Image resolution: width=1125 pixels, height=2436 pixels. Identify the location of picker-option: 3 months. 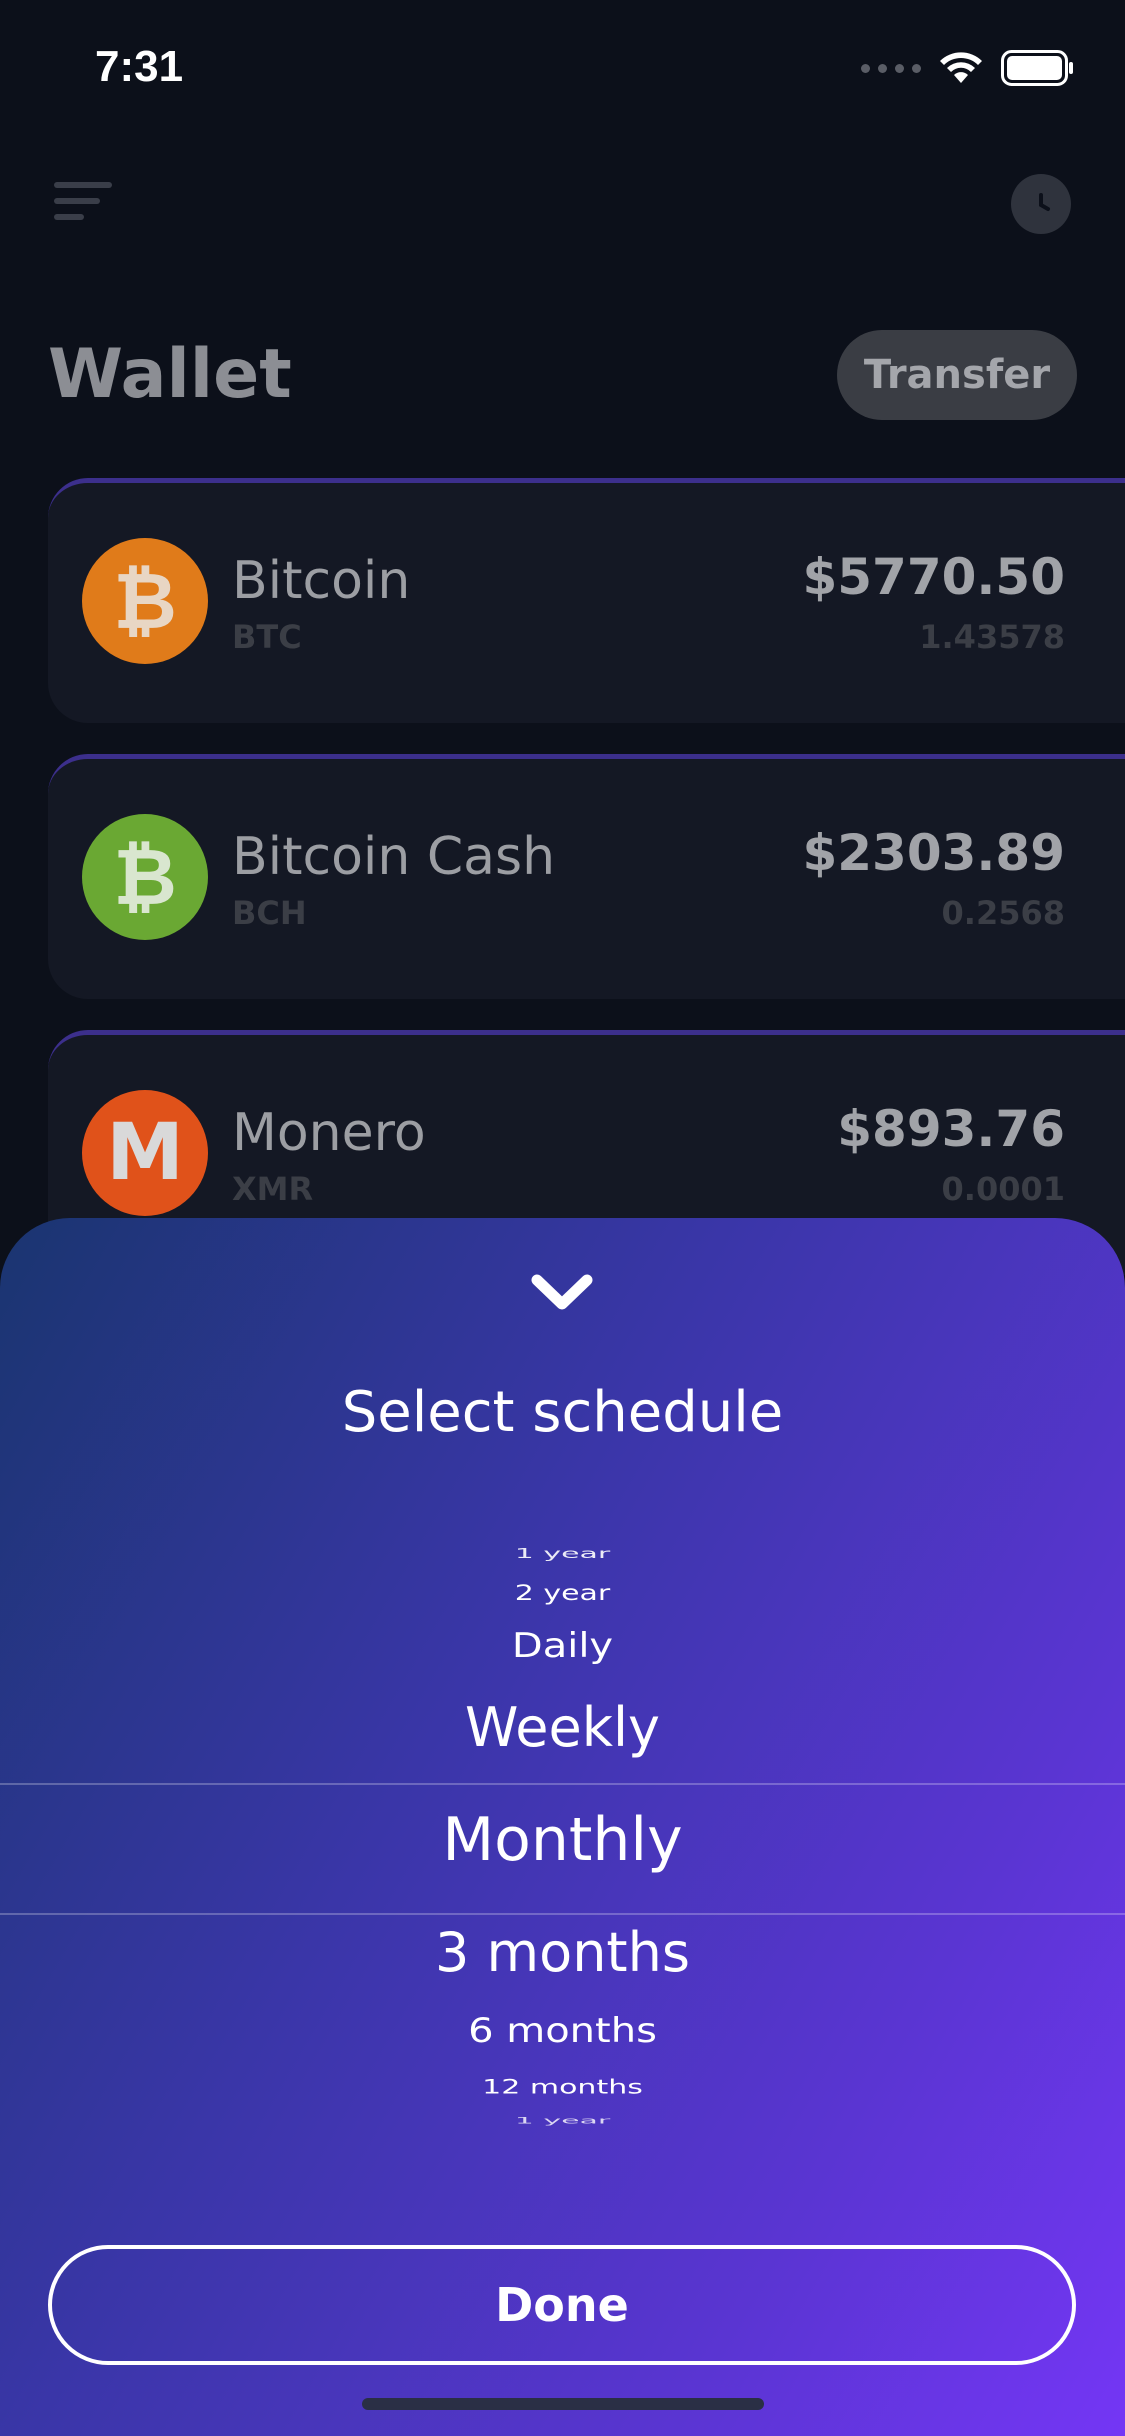
(562, 1952).